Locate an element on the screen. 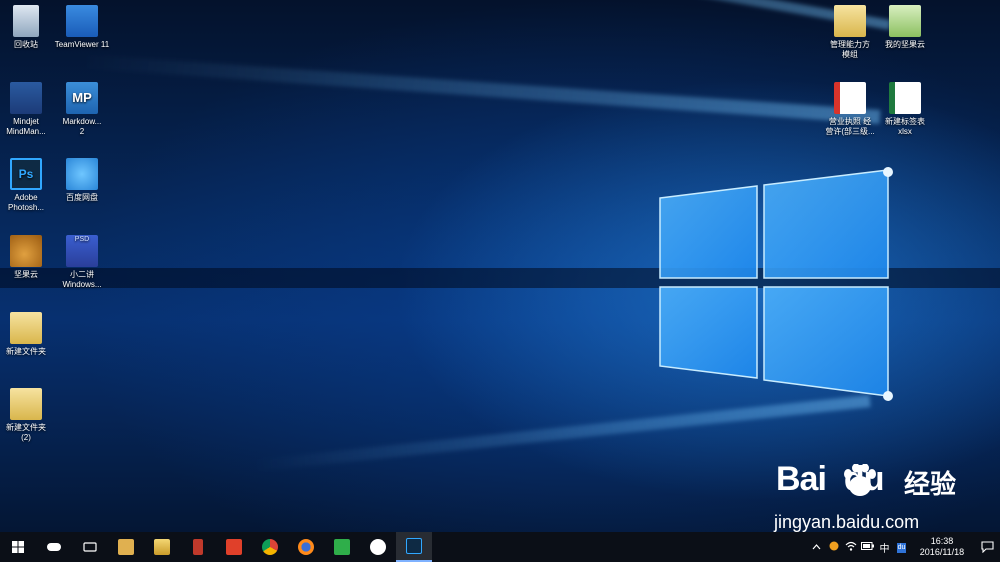 The height and width of the screenshot is (562, 1000). taskbar-app-photoshop is located at coordinates (414, 547).